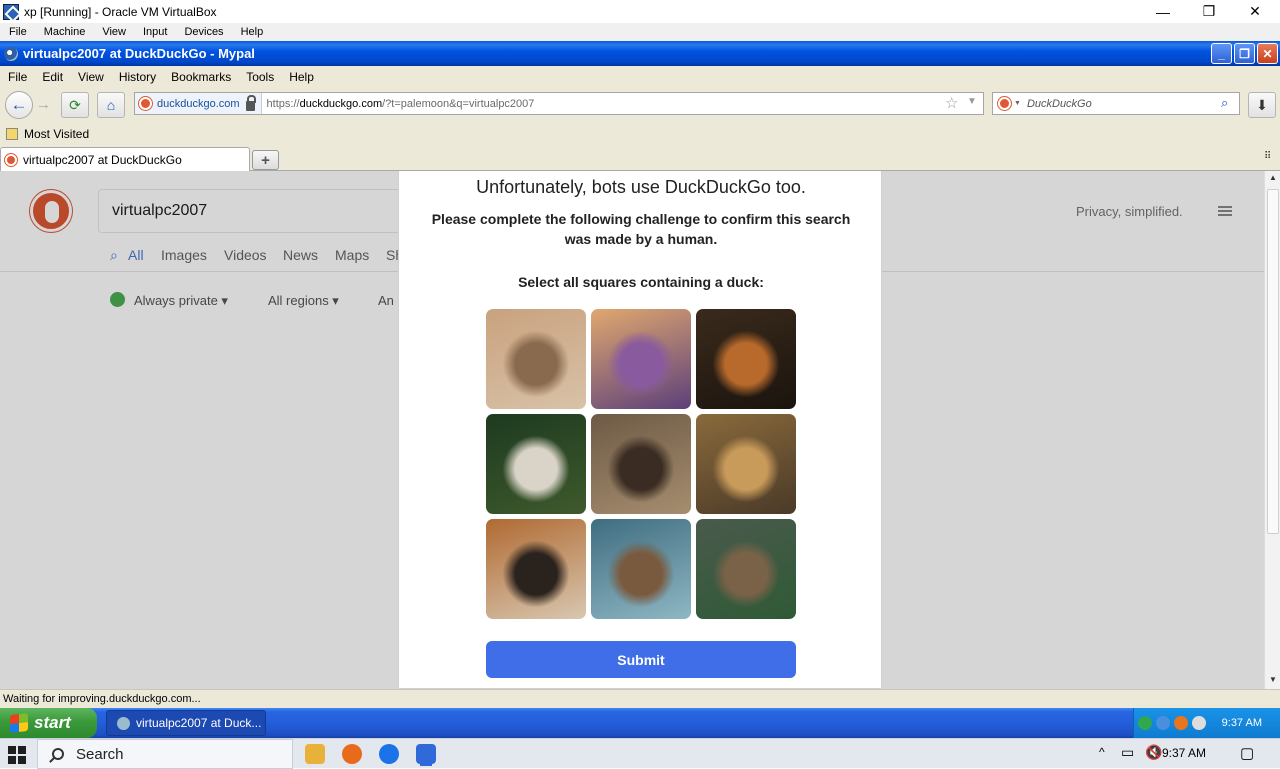 This screenshot has width=1280, height=769. I want to click on virtualbox-task-icon, so click(426, 754).